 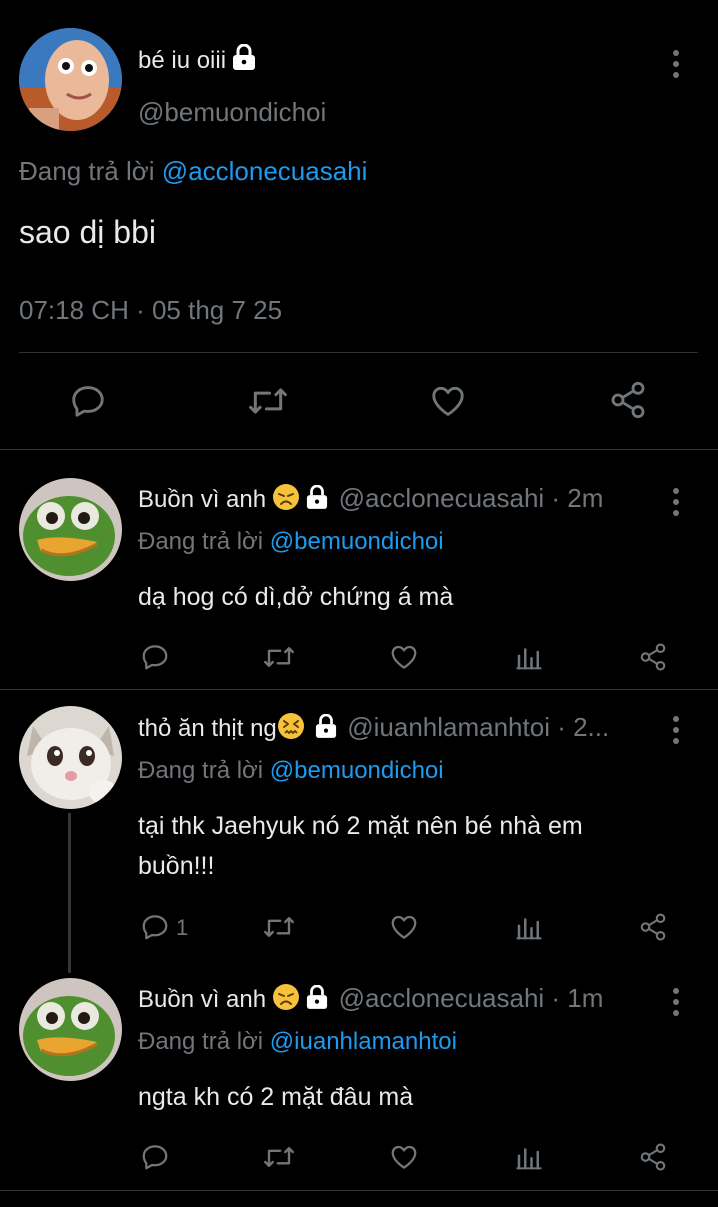 What do you see at coordinates (150, 310) in the screenshot?
I see `tweet-timestamp: 07:18 CH · 05 thg 7 25` at bounding box center [150, 310].